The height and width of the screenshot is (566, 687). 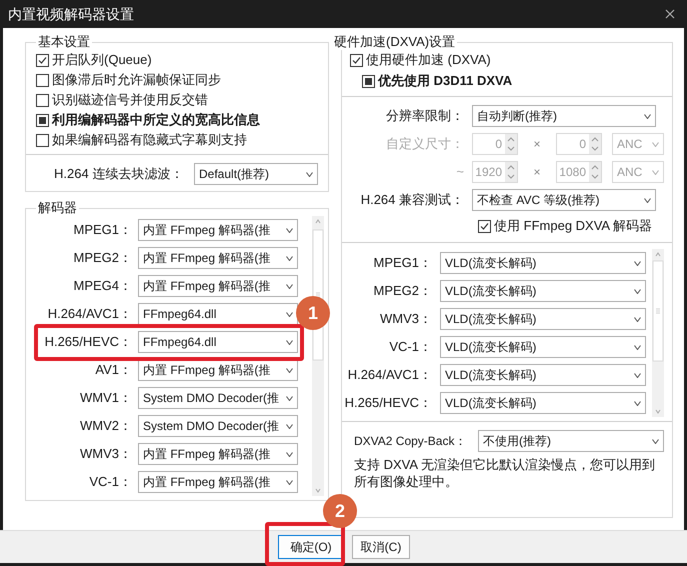 I want to click on scrollbar, so click(x=658, y=333).